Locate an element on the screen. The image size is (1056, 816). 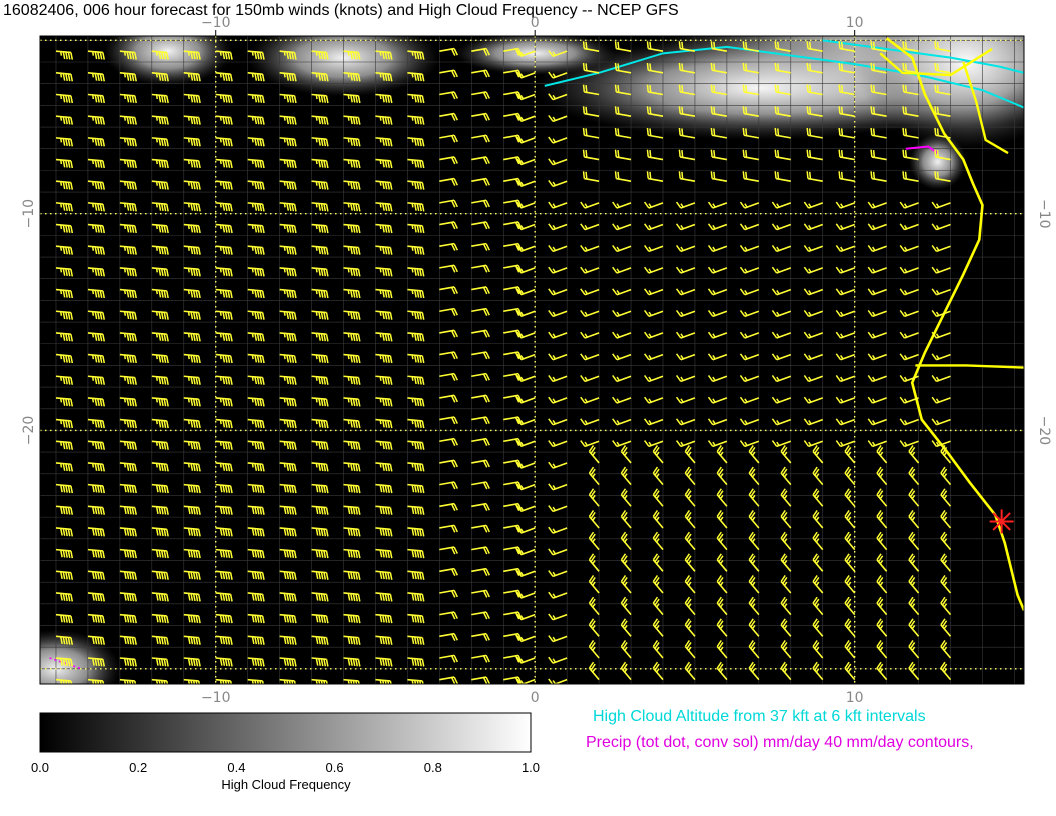
colorbar-ticks: 0.0 0.2 0.4 0.6 0.8 1.0 is located at coordinates (285, 767).